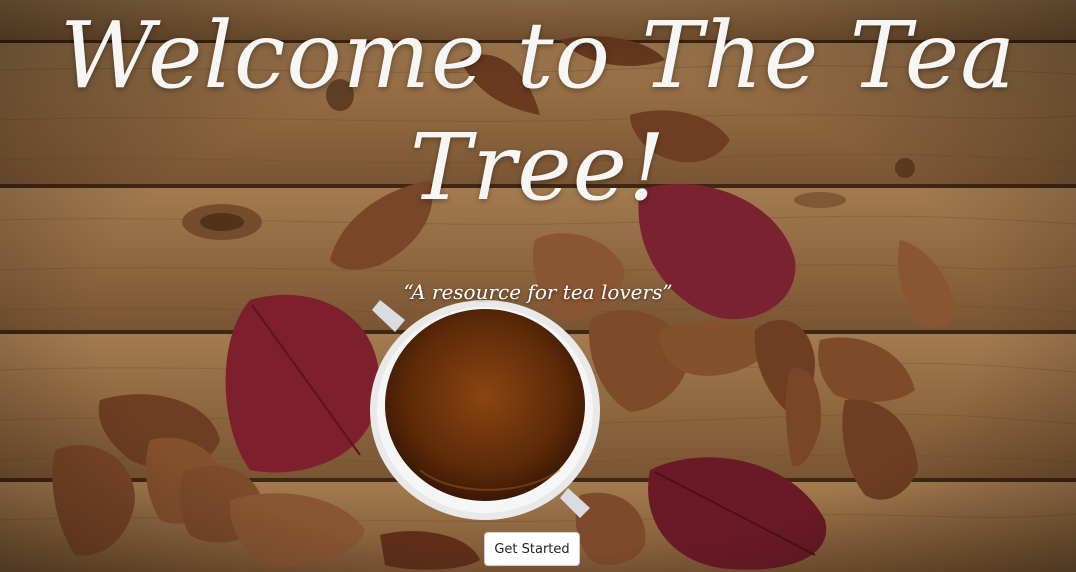  I want to click on hero-tagline: “A resource for tea lovers”, so click(538, 292).